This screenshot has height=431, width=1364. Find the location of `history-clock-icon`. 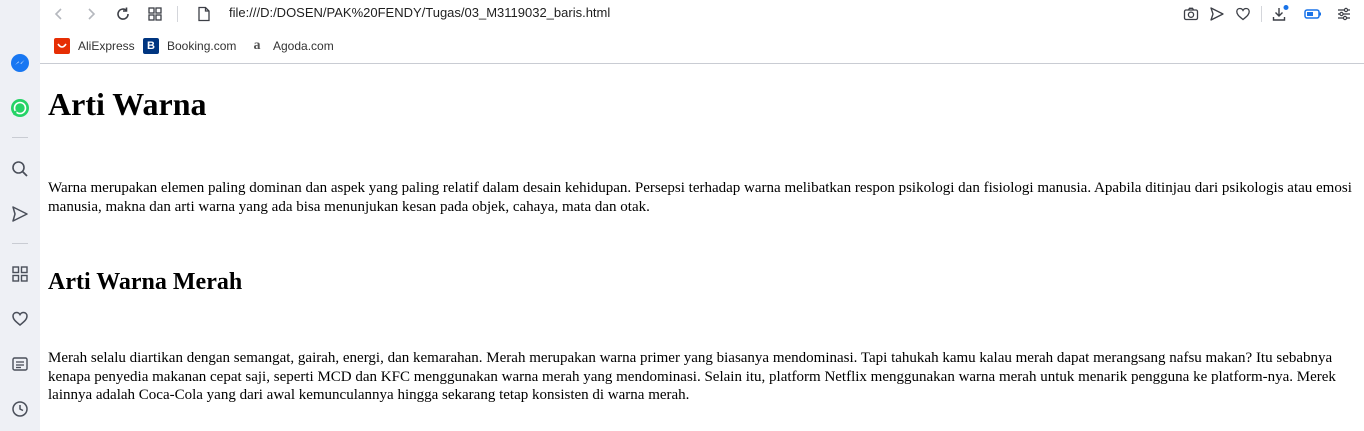

history-clock-icon is located at coordinates (20, 409).